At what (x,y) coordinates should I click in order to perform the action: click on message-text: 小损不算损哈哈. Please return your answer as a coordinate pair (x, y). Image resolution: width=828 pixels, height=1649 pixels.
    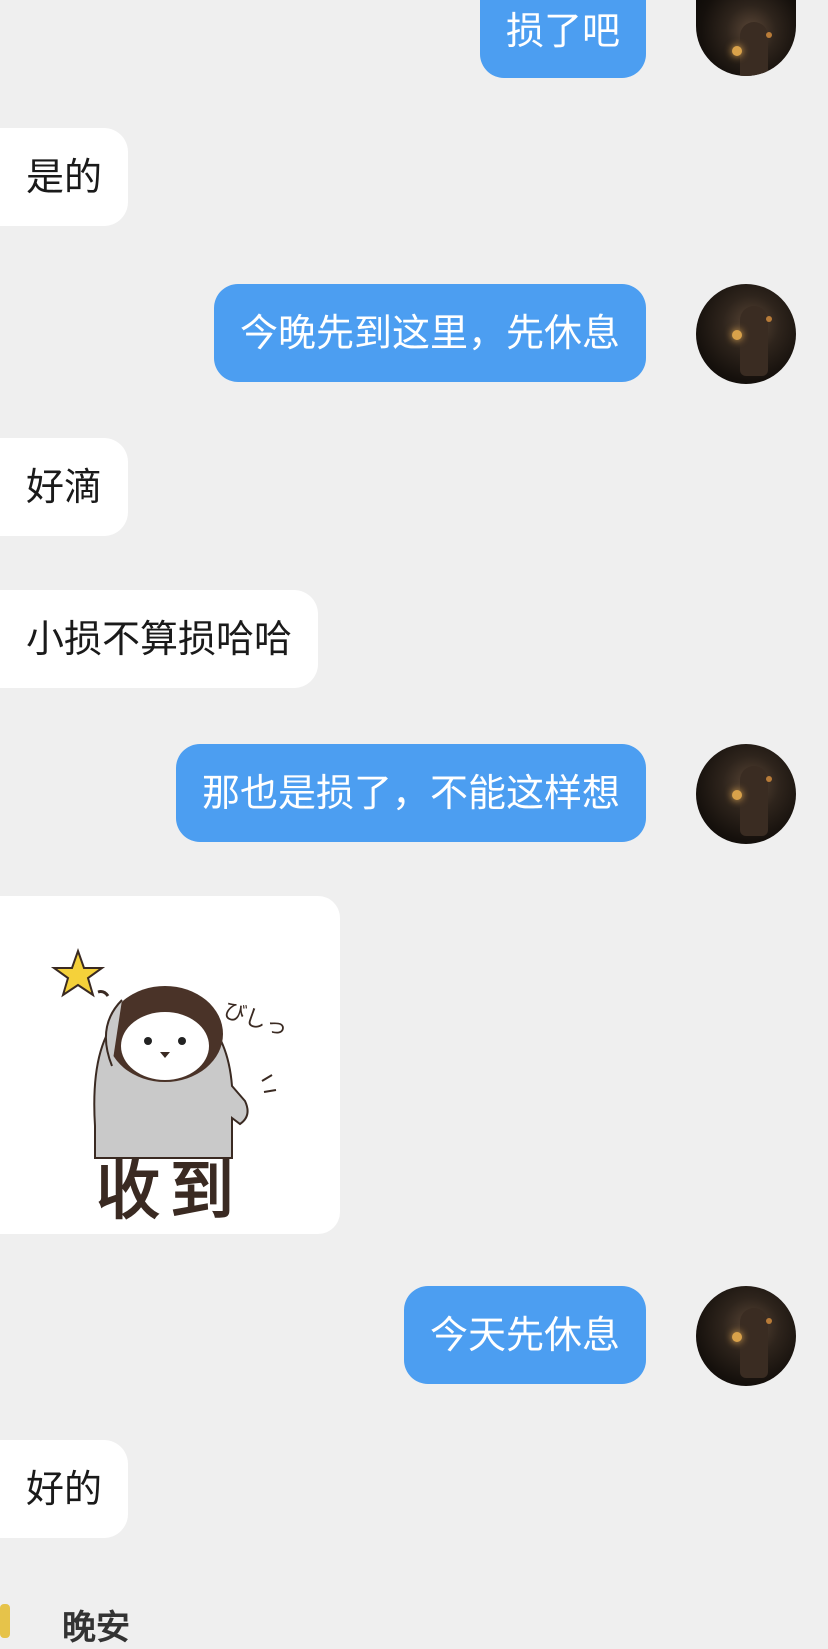
    Looking at the image, I should click on (159, 639).